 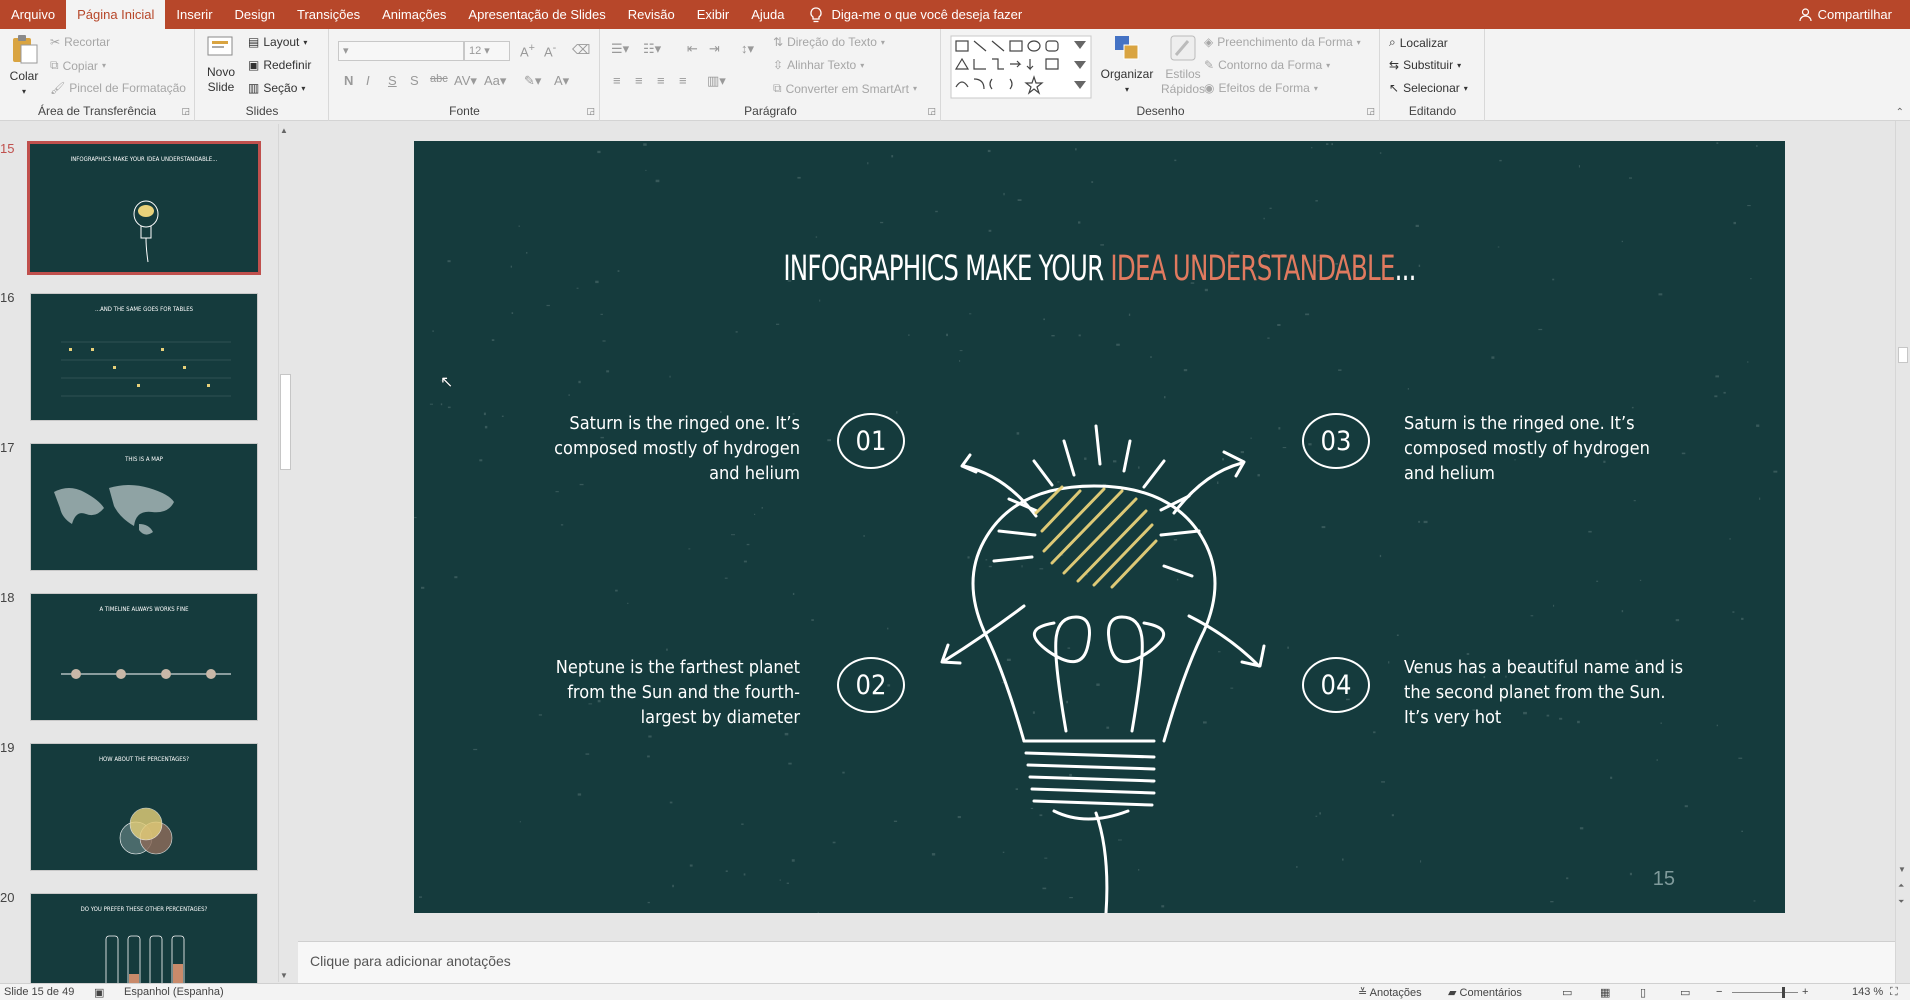 What do you see at coordinates (651, 14) in the screenshot?
I see `tab-revisao: Revisão` at bounding box center [651, 14].